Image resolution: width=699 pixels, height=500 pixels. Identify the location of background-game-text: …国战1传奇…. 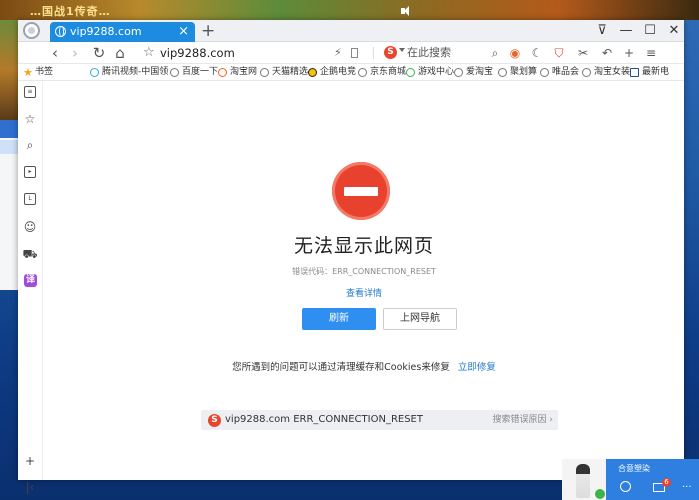
(70, 11).